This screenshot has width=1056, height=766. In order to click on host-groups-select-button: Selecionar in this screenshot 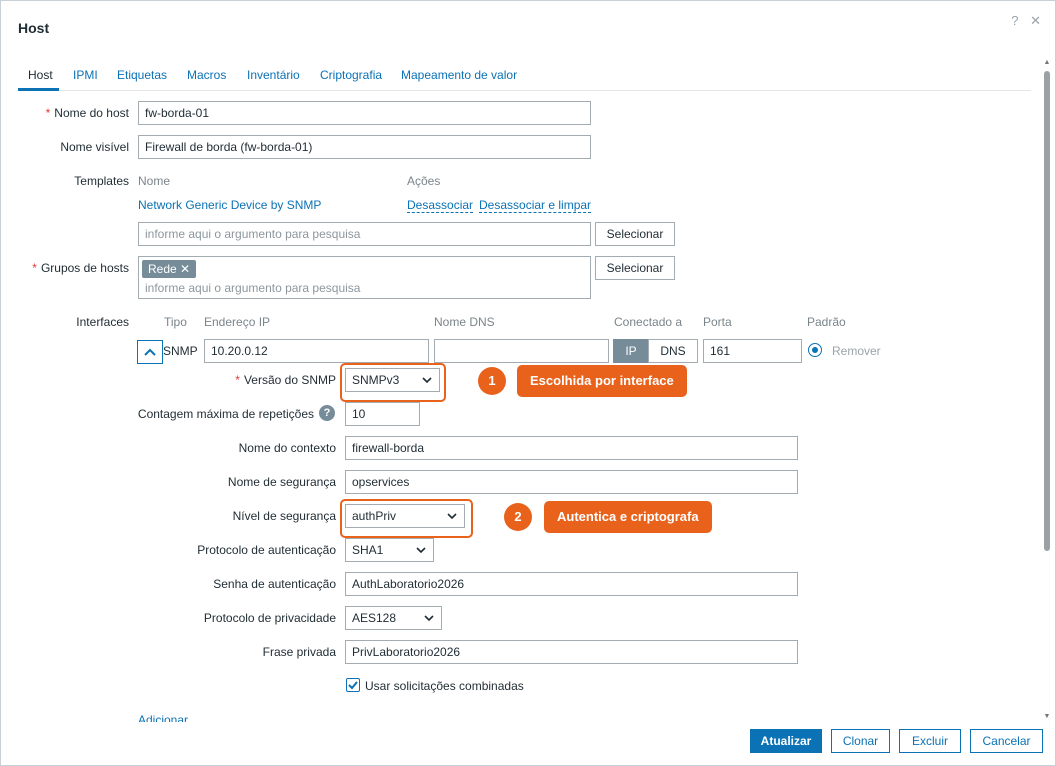, I will do `click(635, 268)`.